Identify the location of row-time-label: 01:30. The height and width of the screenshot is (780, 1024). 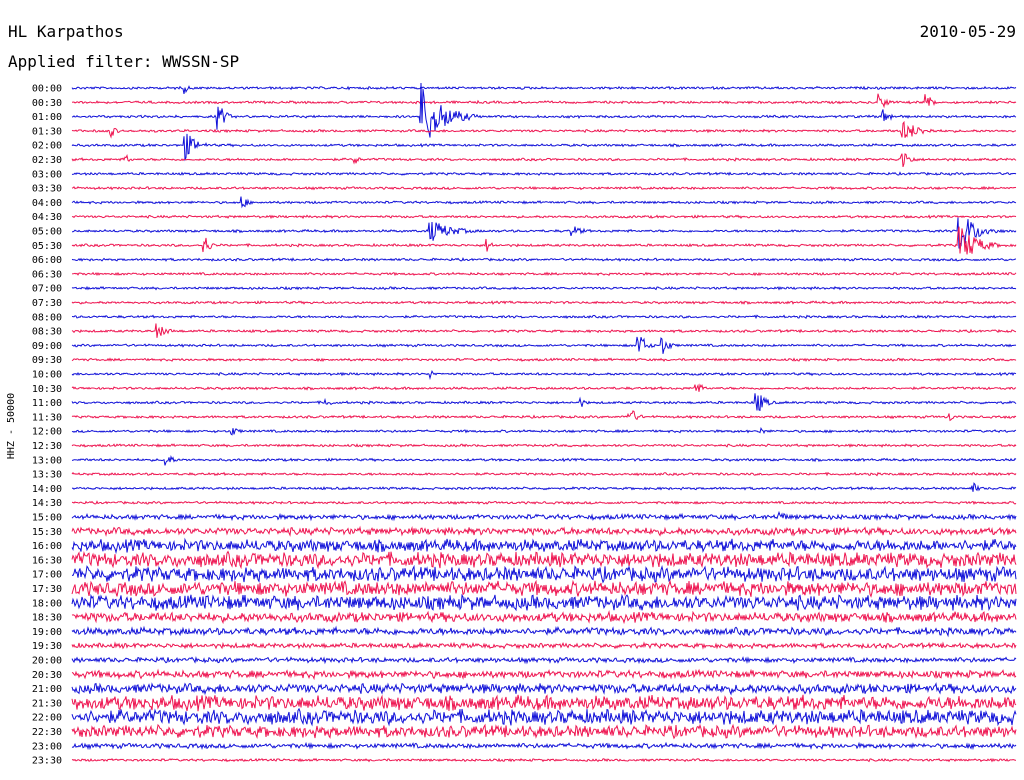
(47, 131).